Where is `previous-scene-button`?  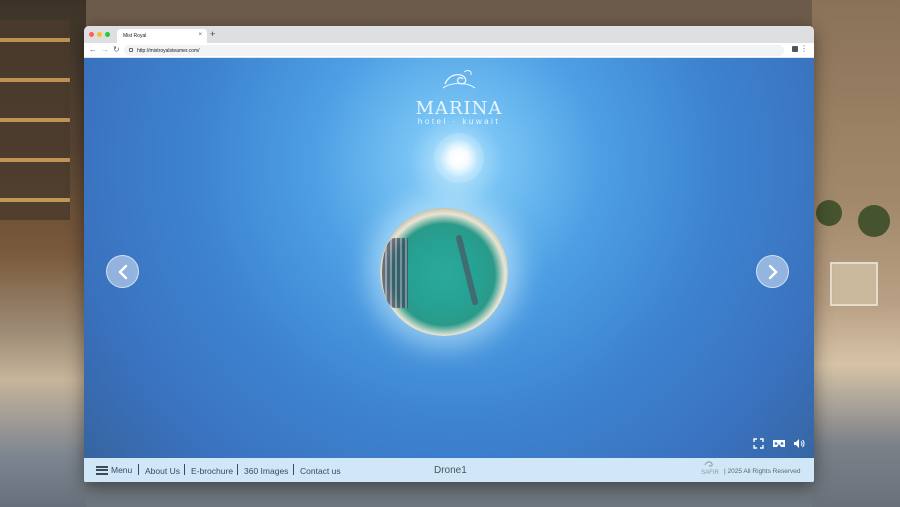
previous-scene-button is located at coordinates (122, 271).